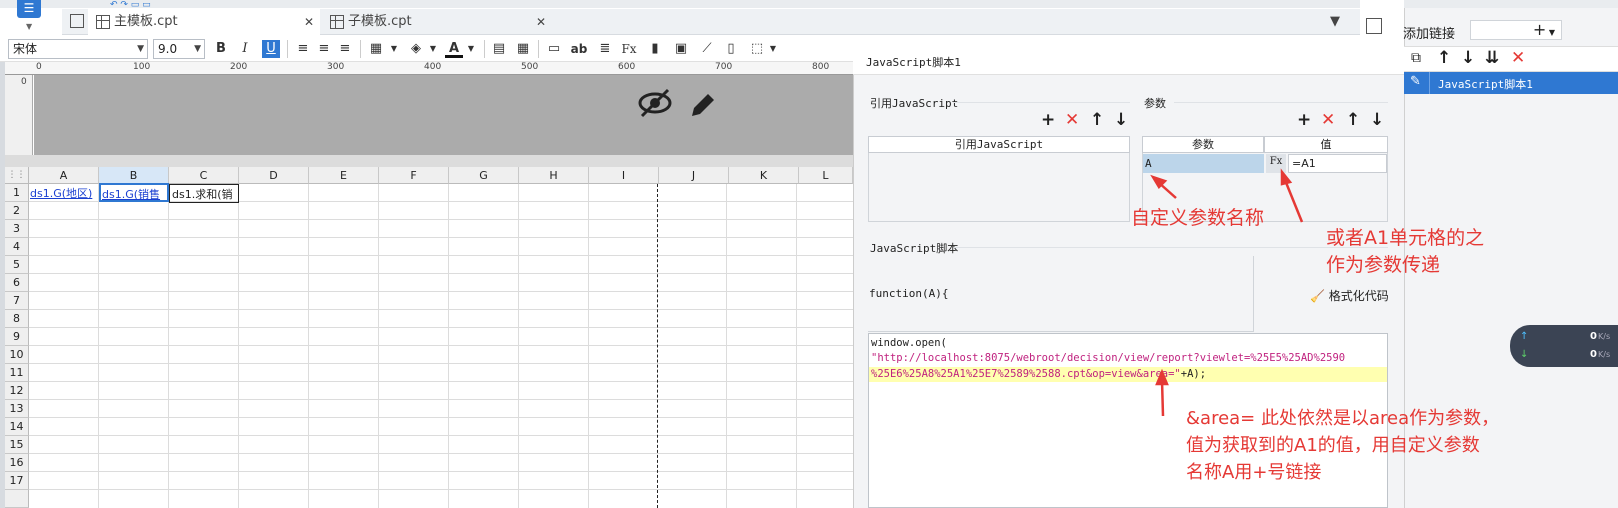  Describe the element at coordinates (1383, 265) in the screenshot. I see `annotation-cell-value-2: 作为参数传递` at that location.